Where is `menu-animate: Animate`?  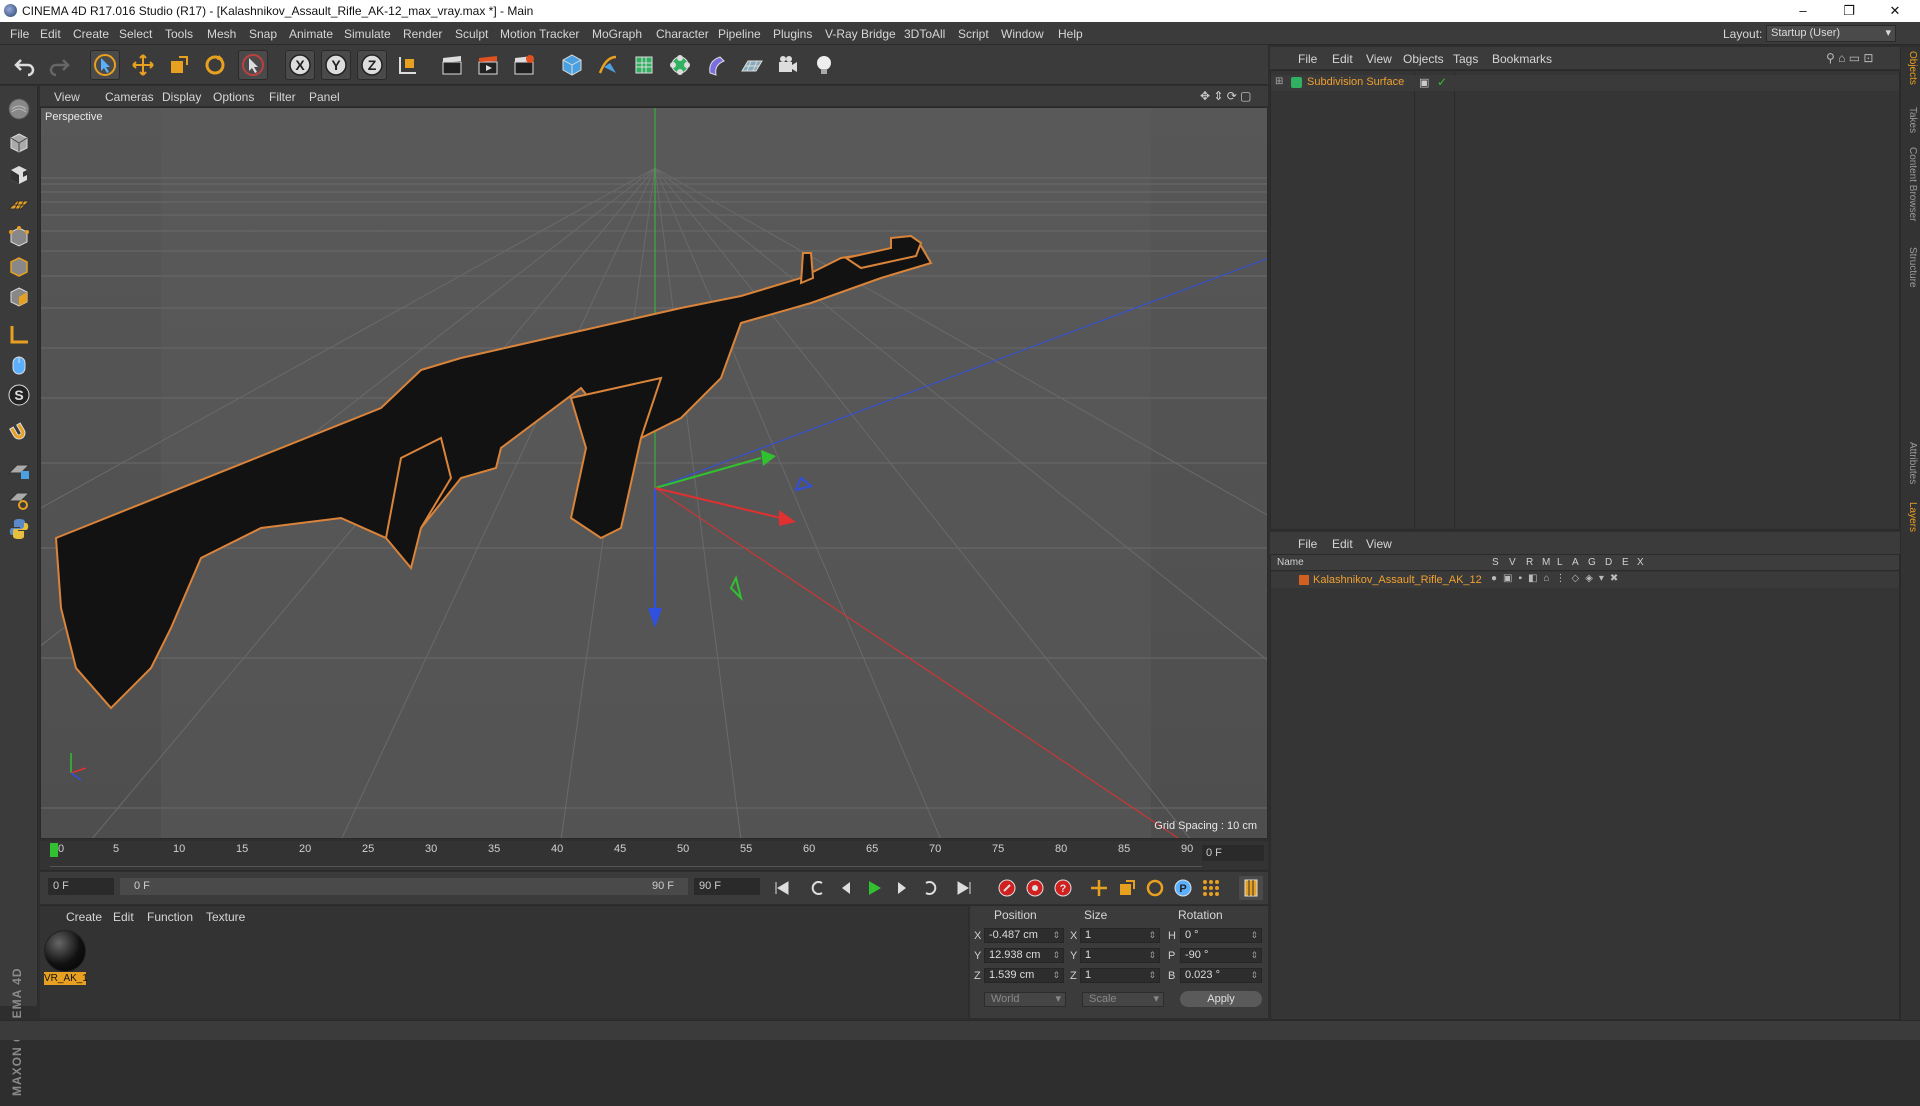
menu-animate: Animate is located at coordinates (311, 34).